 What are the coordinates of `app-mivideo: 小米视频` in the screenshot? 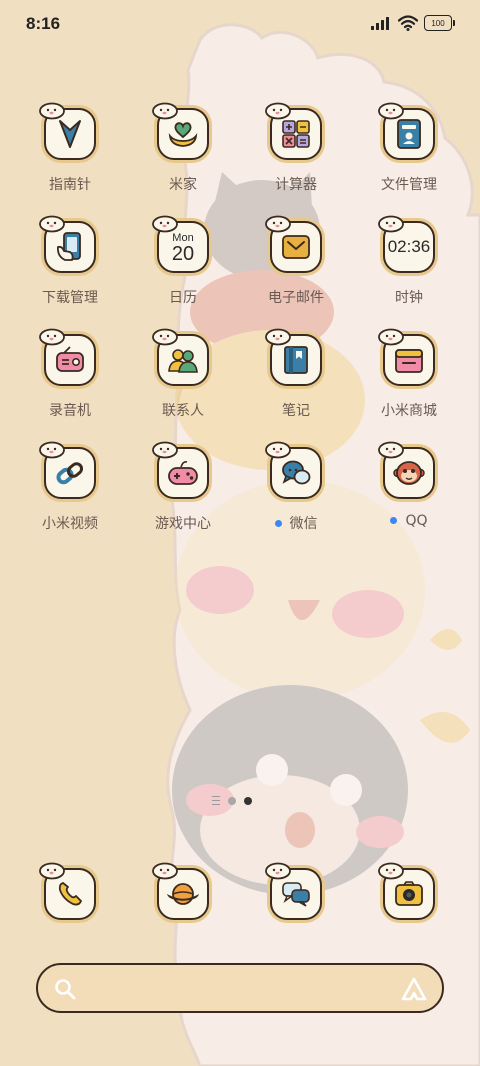 It's located at (70, 495).